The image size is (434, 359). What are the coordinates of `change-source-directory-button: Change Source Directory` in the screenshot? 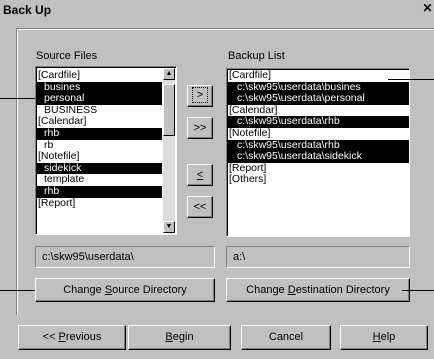 It's located at (125, 290).